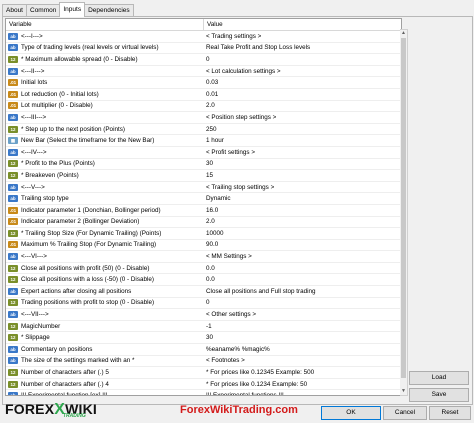 The image size is (474, 423). Describe the element at coordinates (450, 413) in the screenshot. I see `reset-button: Reset` at that location.